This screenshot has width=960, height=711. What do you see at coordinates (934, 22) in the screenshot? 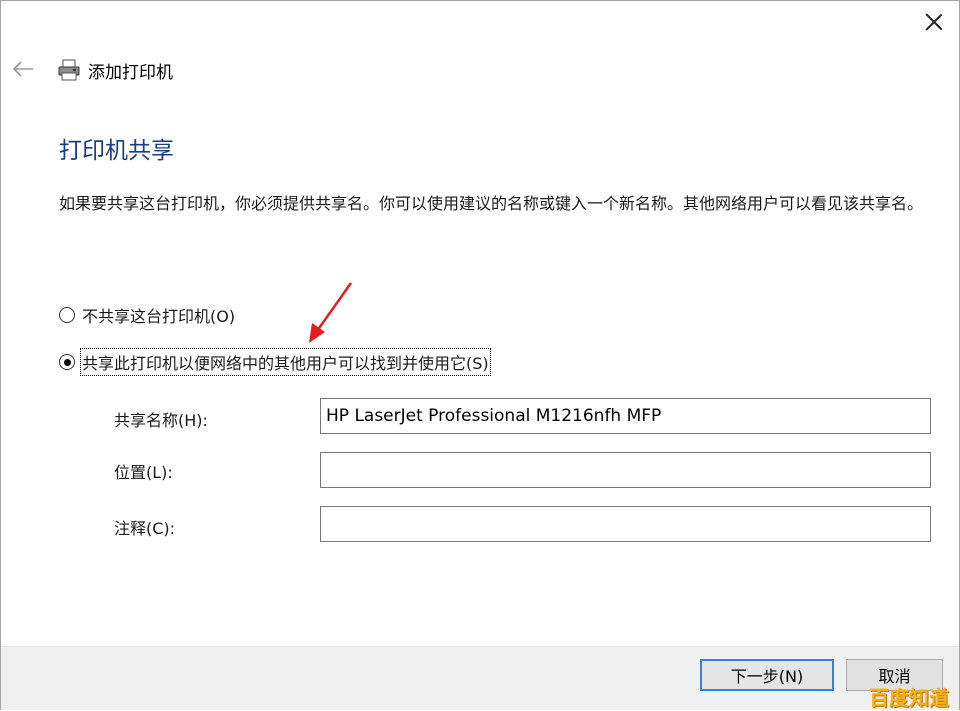
I see `close-icon` at bounding box center [934, 22].